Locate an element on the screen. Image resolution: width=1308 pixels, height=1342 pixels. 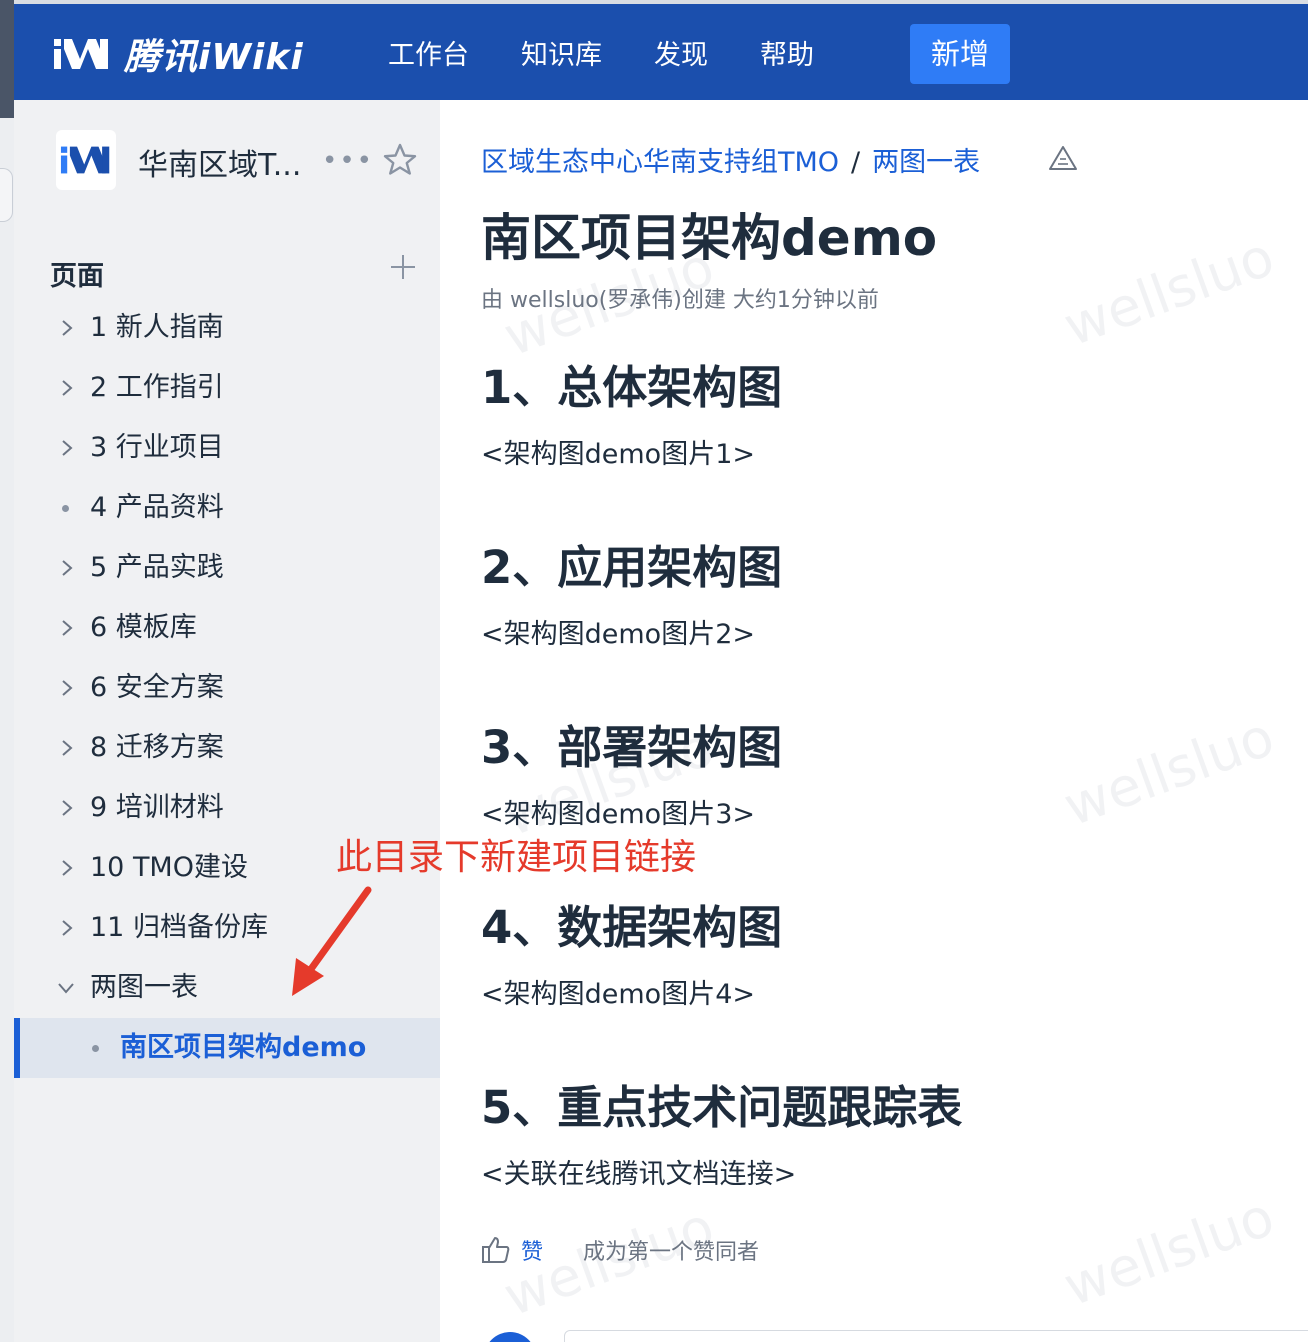
thumbs-up-icon is located at coordinates (496, 1250).